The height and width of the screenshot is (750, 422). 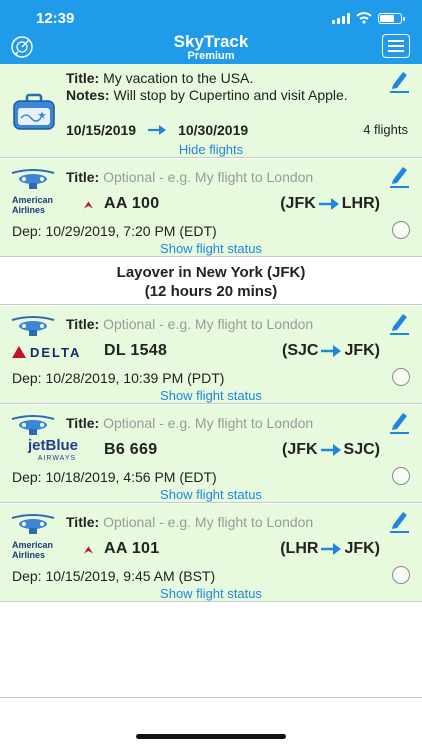 What do you see at coordinates (136, 350) in the screenshot?
I see `flight-number: DL 1548` at bounding box center [136, 350].